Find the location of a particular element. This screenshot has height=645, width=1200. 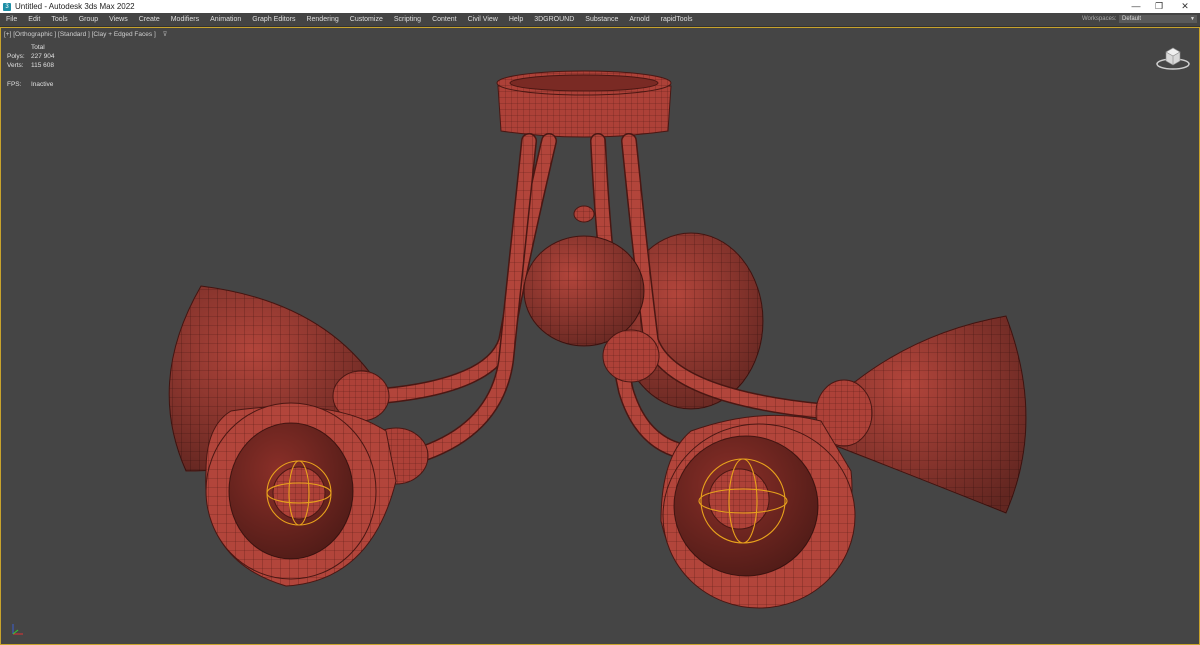

lamp-front-right is located at coordinates (758, 511).